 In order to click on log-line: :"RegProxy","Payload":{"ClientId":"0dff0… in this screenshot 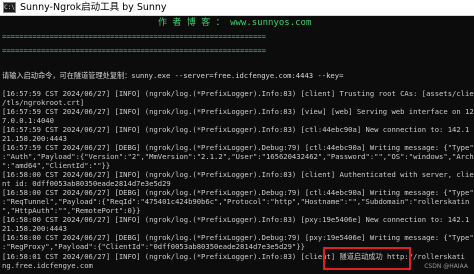, I will do `click(153, 246)`.